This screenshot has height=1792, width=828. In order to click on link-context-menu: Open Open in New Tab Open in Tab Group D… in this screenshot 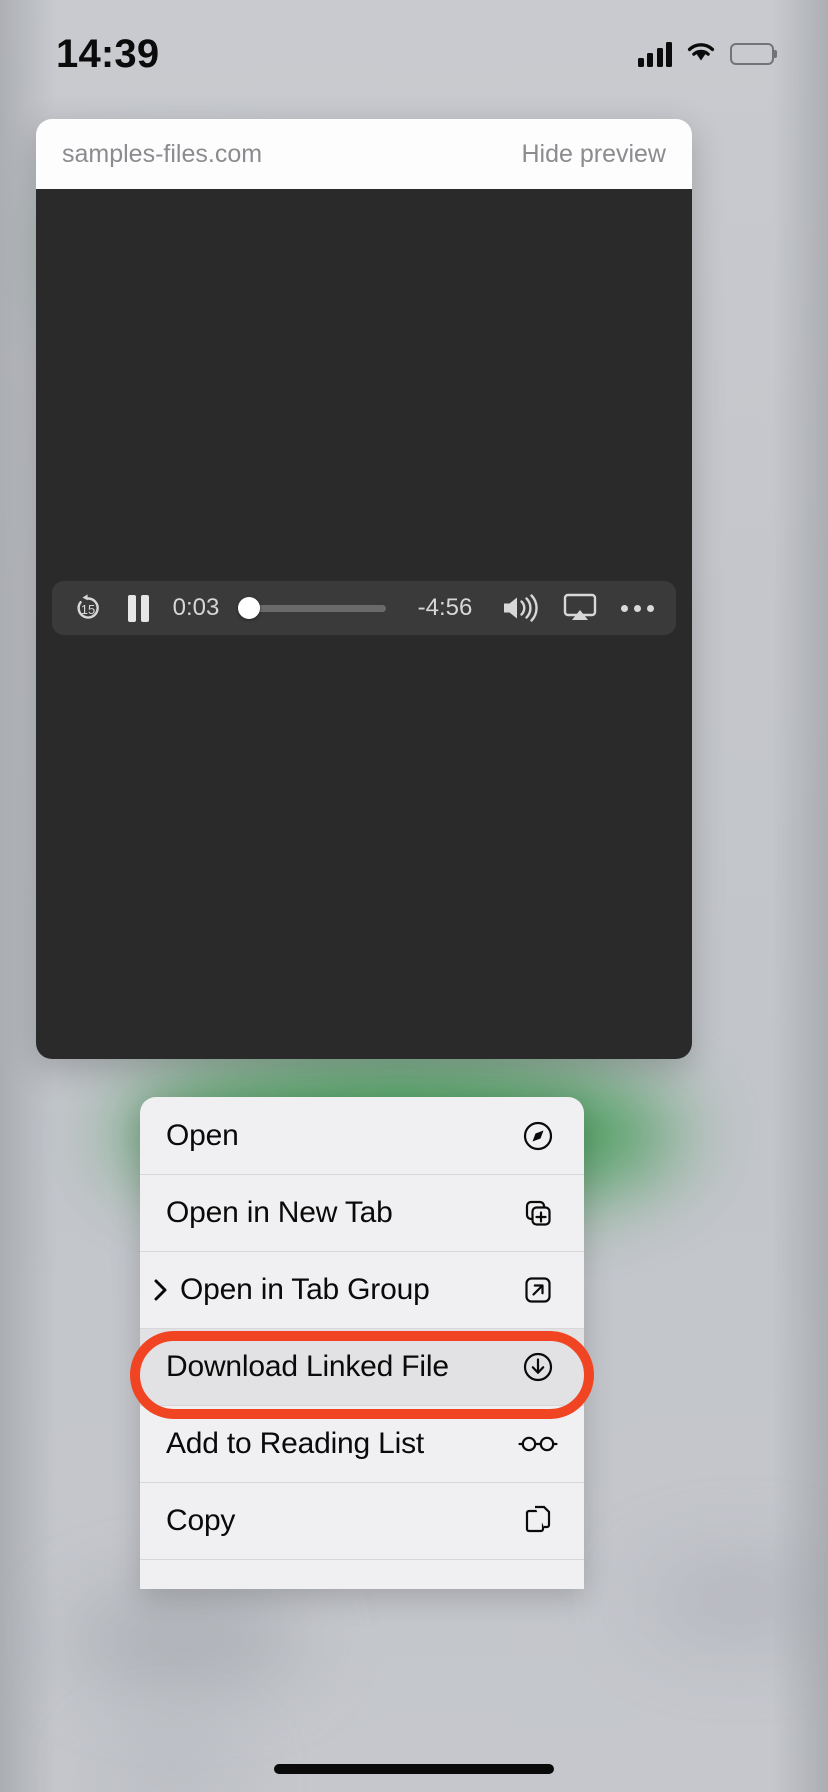, I will do `click(362, 1343)`.